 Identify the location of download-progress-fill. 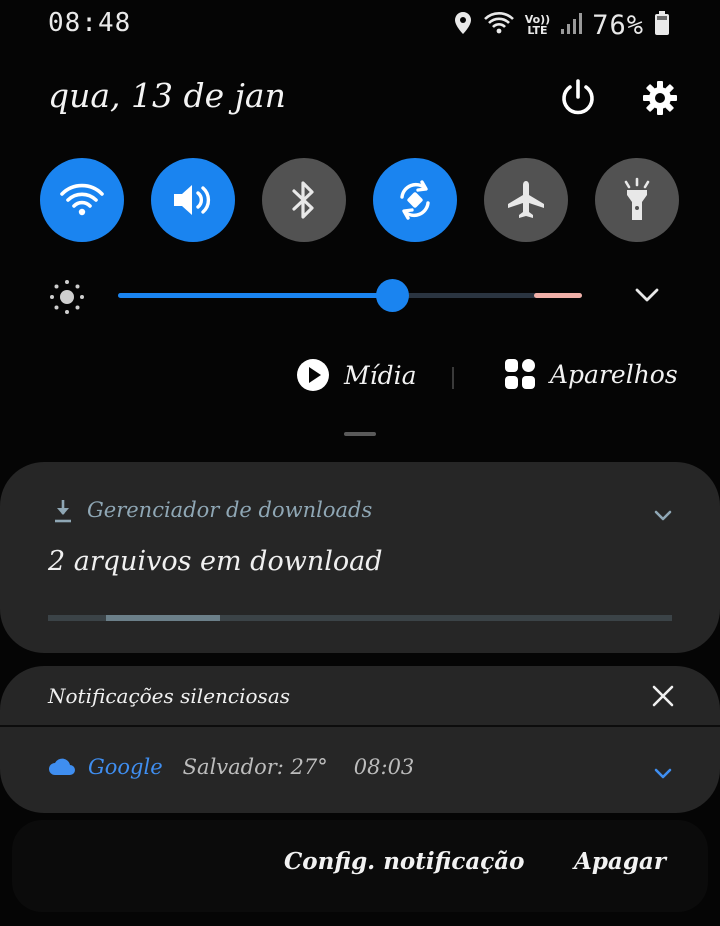
(163, 618).